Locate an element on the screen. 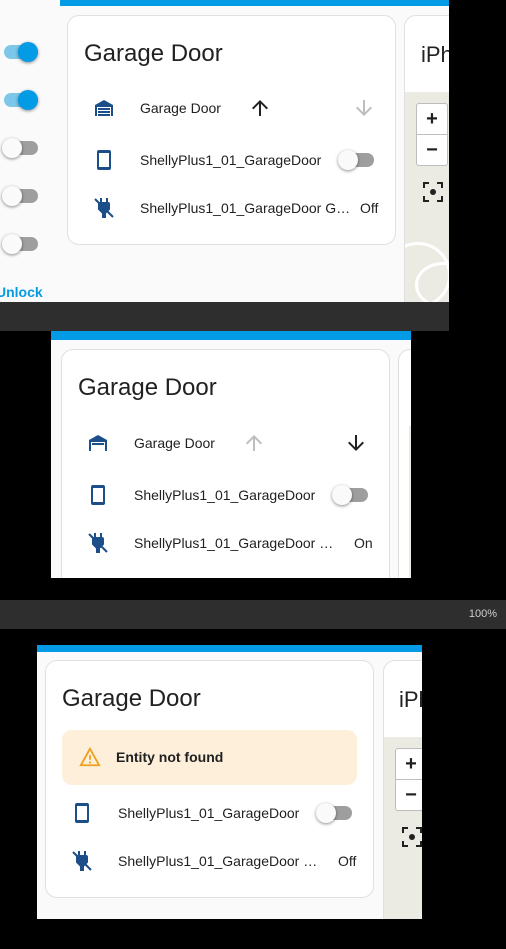 This screenshot has height=949, width=506. garage-open-icon is located at coordinates (98, 443).